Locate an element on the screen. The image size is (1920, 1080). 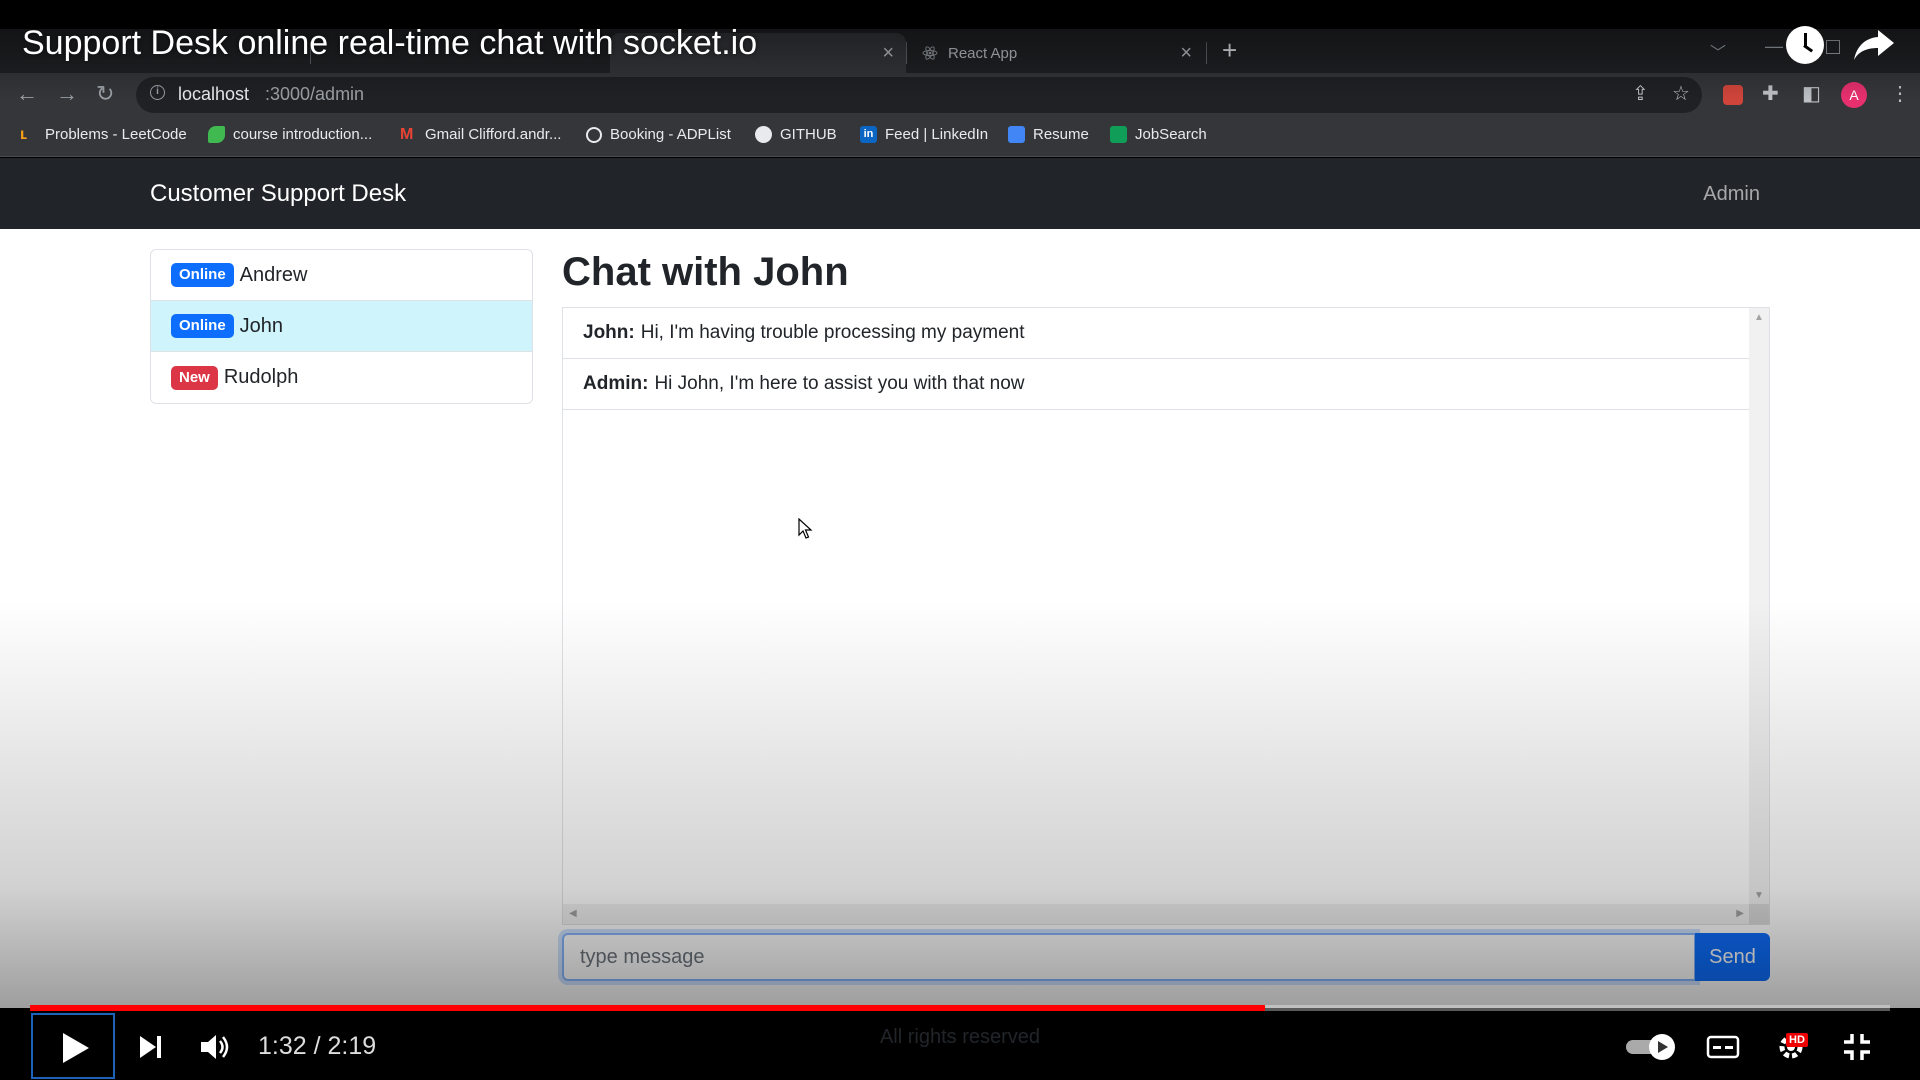
bookmark-adplist: Booking - ADPList is located at coordinates (658, 134).